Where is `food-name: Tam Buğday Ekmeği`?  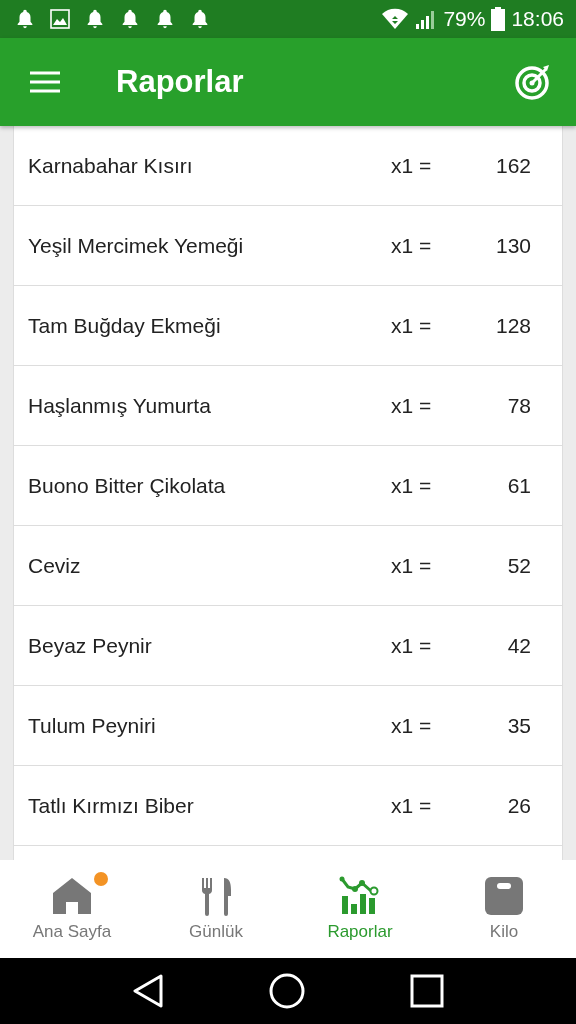
food-name: Tam Buğday Ekmeği is located at coordinates (125, 325).